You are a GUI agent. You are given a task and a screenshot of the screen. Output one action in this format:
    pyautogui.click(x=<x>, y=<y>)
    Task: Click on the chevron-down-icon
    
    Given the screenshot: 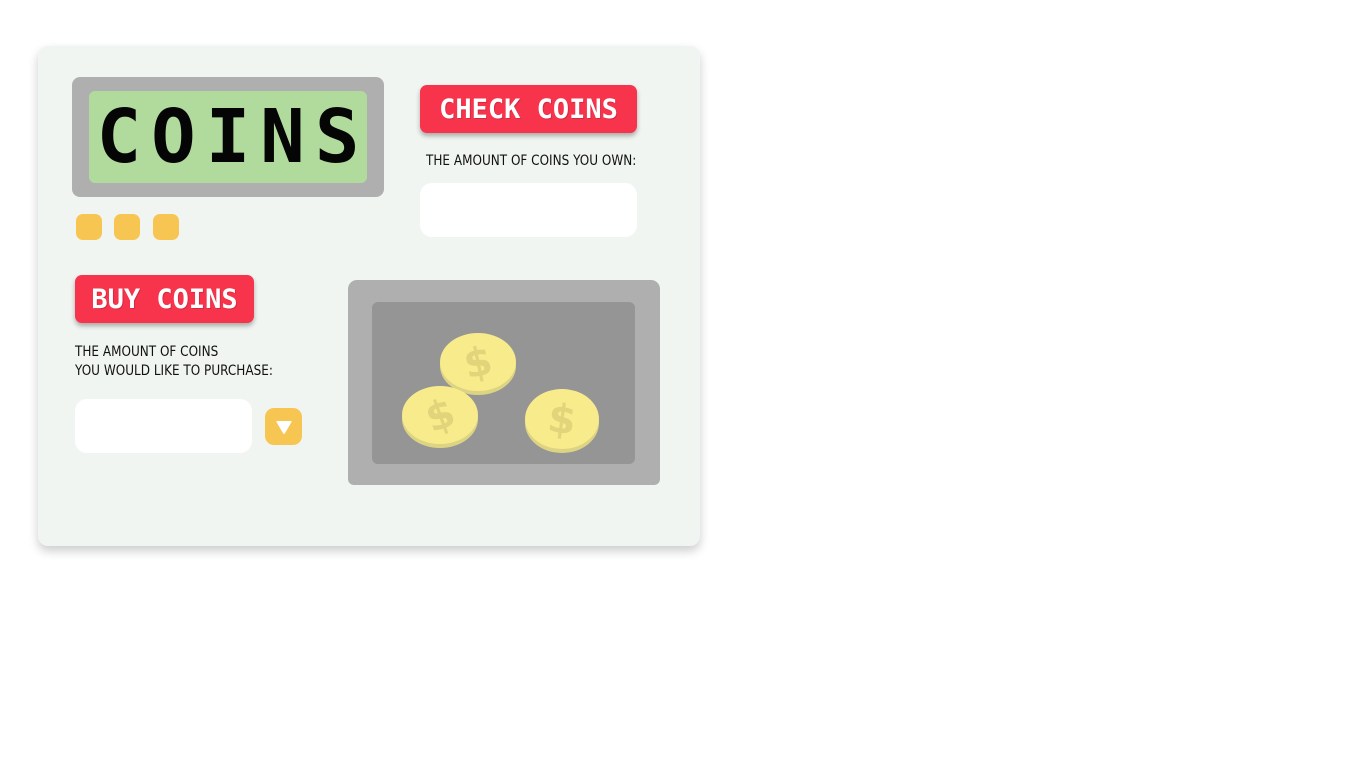 What is the action you would take?
    pyautogui.click(x=283, y=427)
    